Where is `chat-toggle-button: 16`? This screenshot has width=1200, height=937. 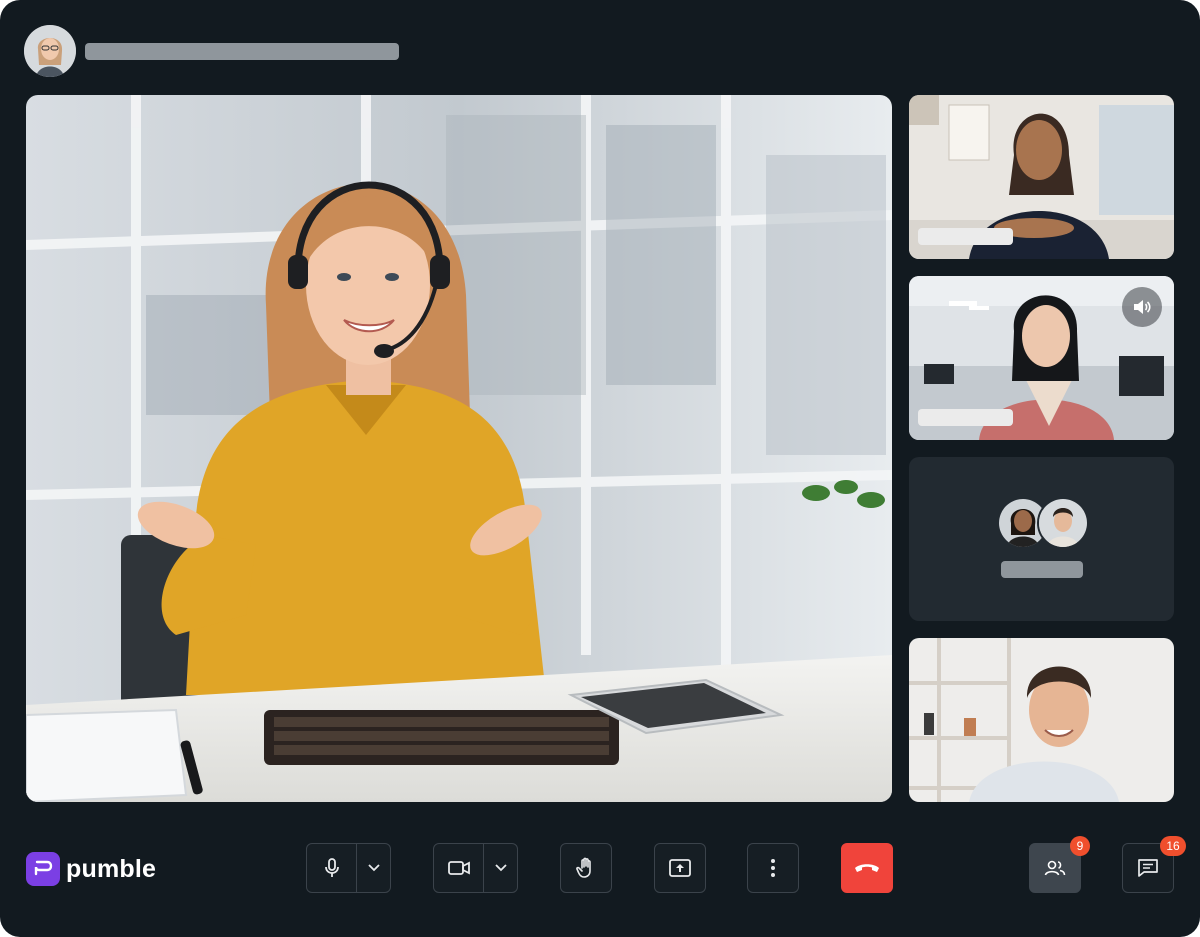 chat-toggle-button: 16 is located at coordinates (1154, 864).